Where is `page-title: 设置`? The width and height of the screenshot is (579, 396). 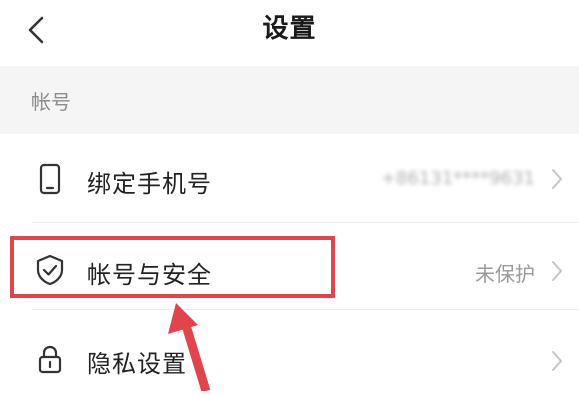 page-title: 设置 is located at coordinates (289, 29).